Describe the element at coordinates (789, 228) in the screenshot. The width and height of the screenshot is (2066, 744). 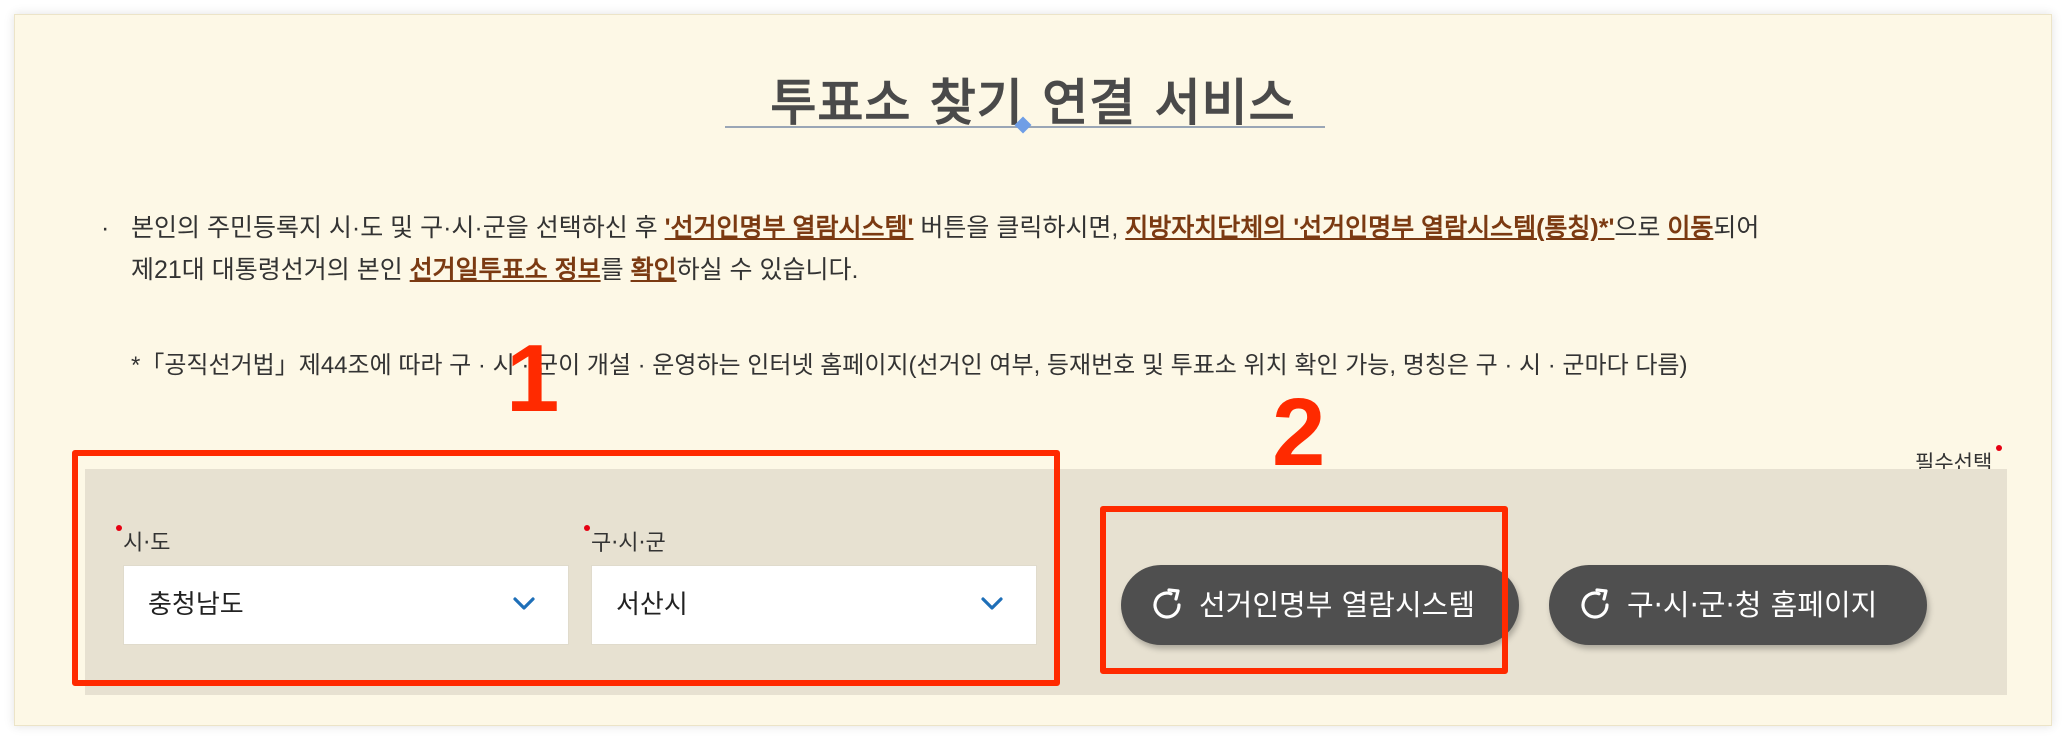
I see `desc-emphasis-registry: '선거인명부 열람시스템'` at that location.